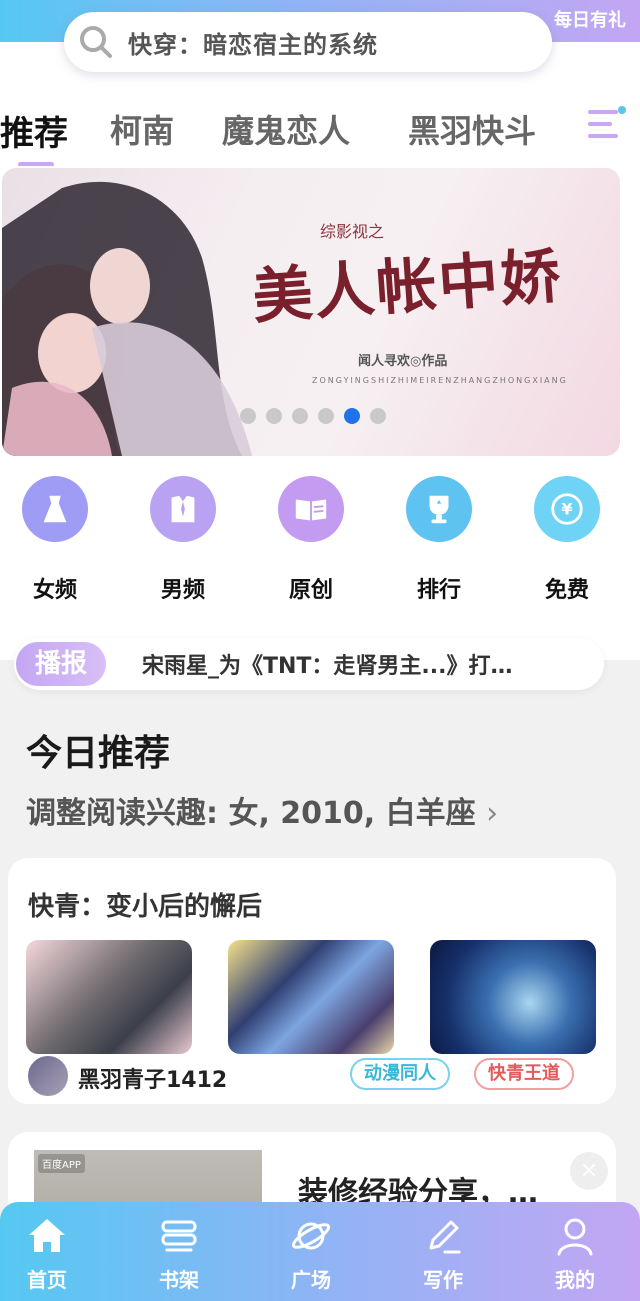 The image size is (640, 1301). I want to click on category-shortcuts: 女频 男频 原创 排行 ¥ 免费, so click(320, 541).